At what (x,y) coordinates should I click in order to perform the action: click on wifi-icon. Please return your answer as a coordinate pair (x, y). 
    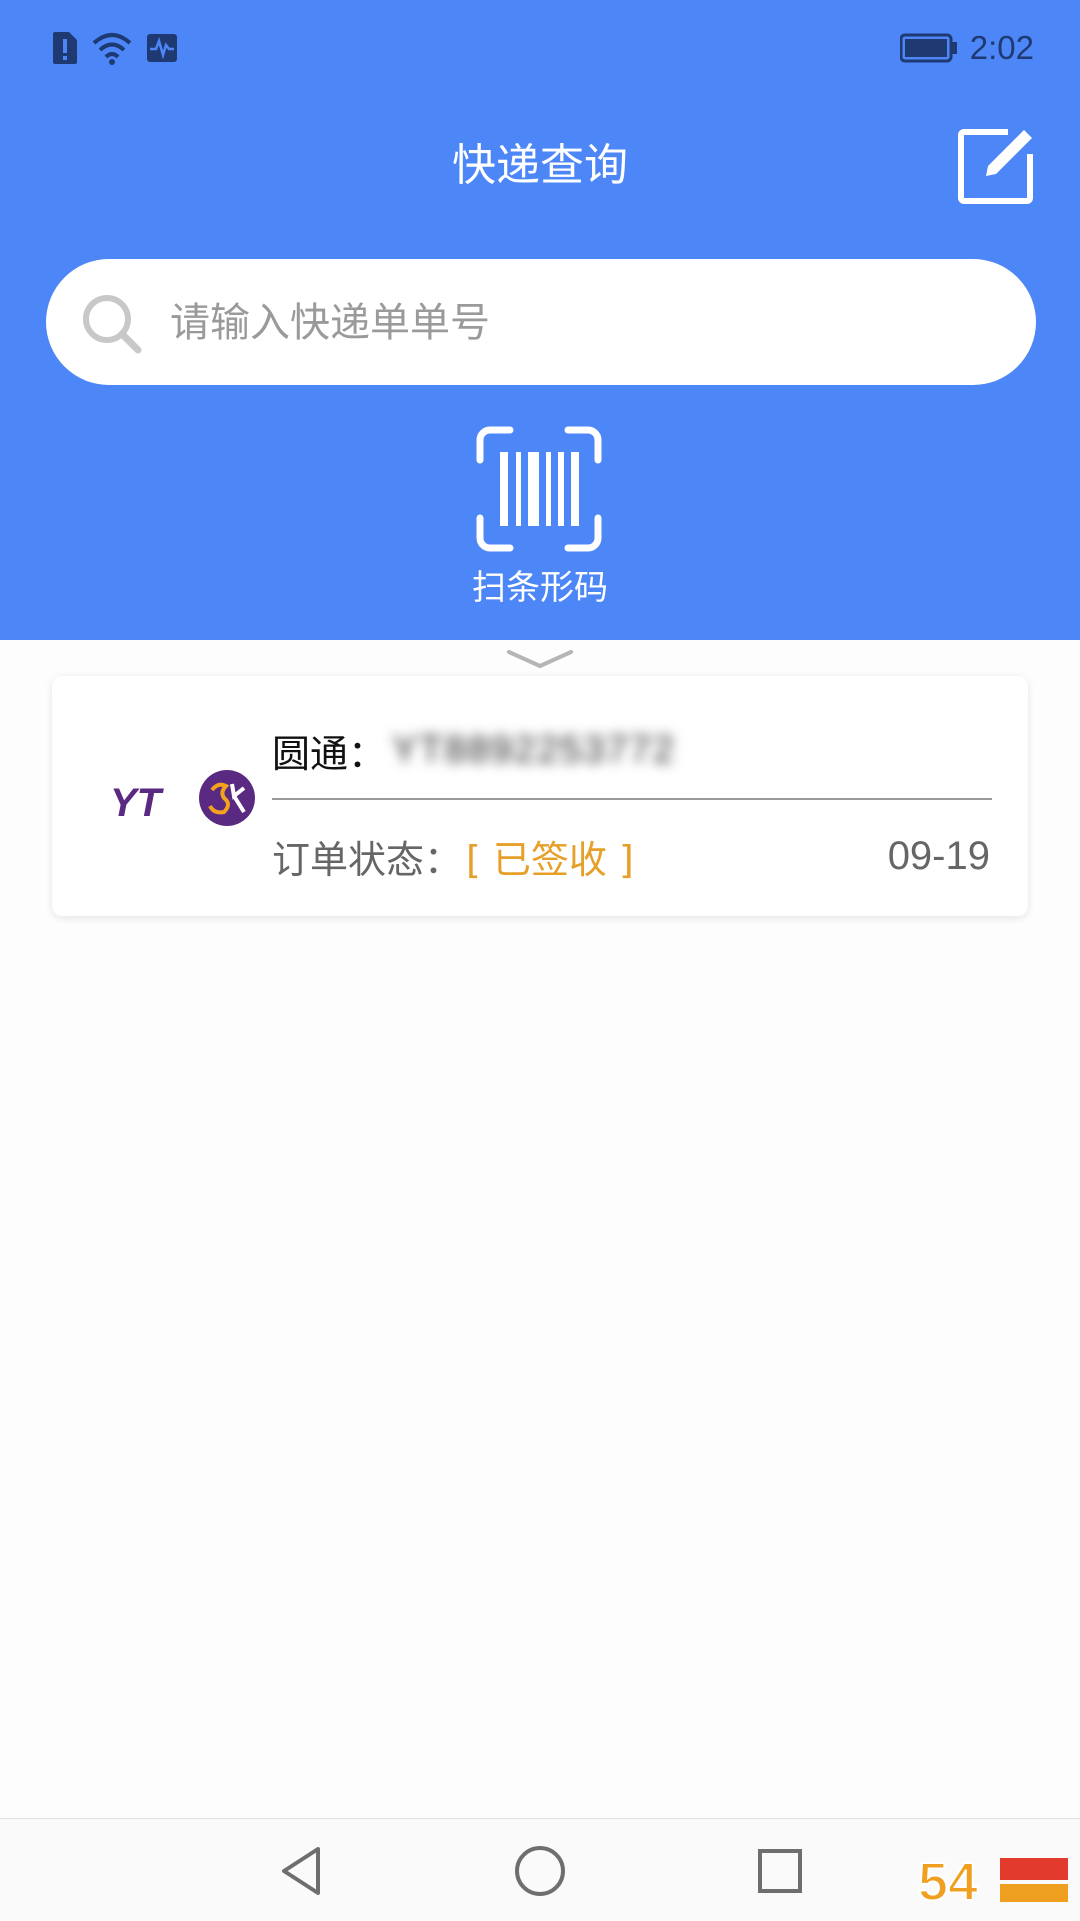
    Looking at the image, I should click on (112, 49).